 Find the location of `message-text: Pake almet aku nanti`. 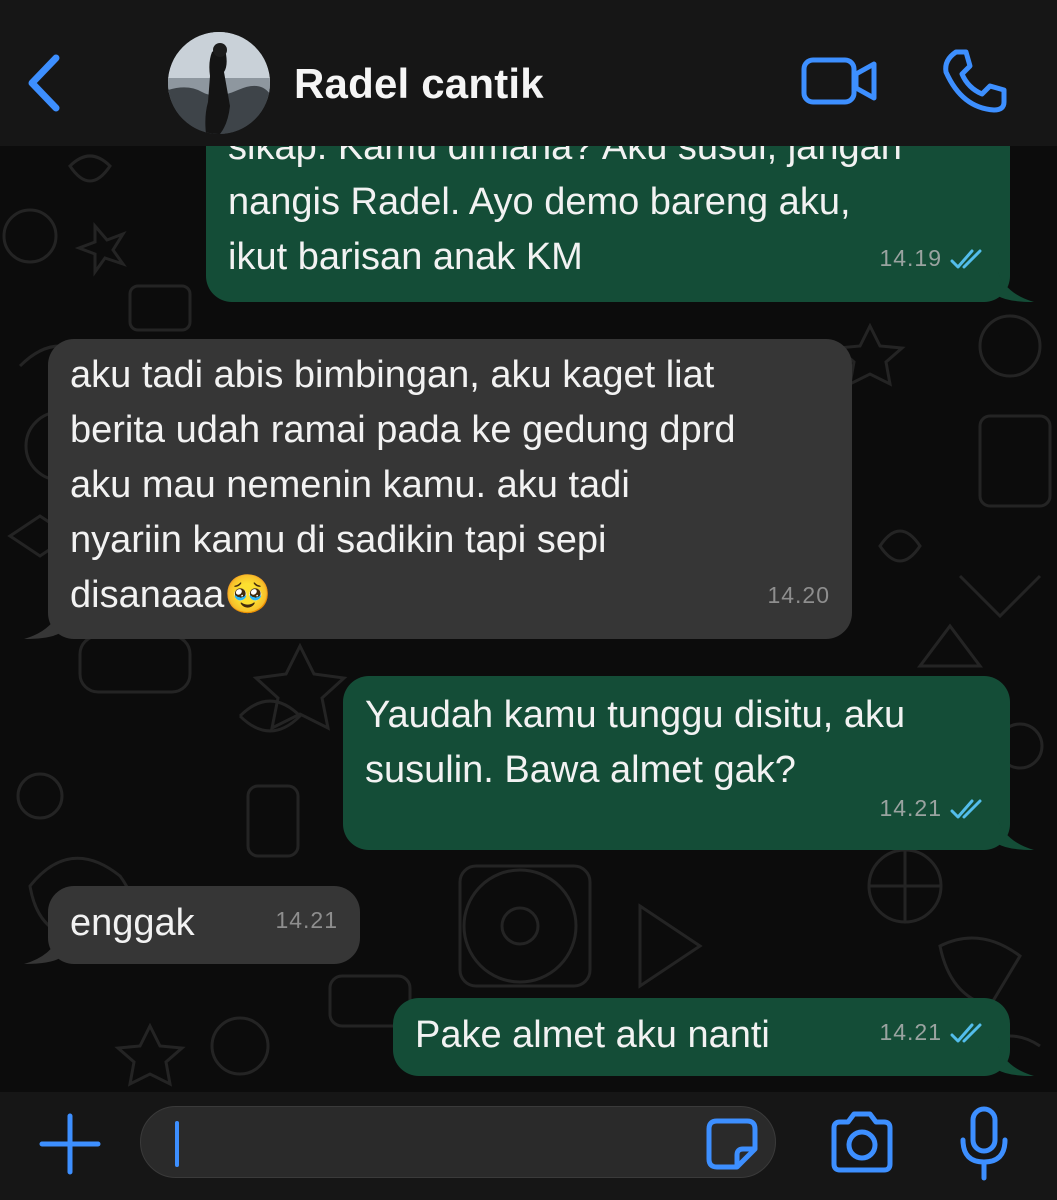

message-text: Pake almet aku nanti is located at coordinates (592, 1035).